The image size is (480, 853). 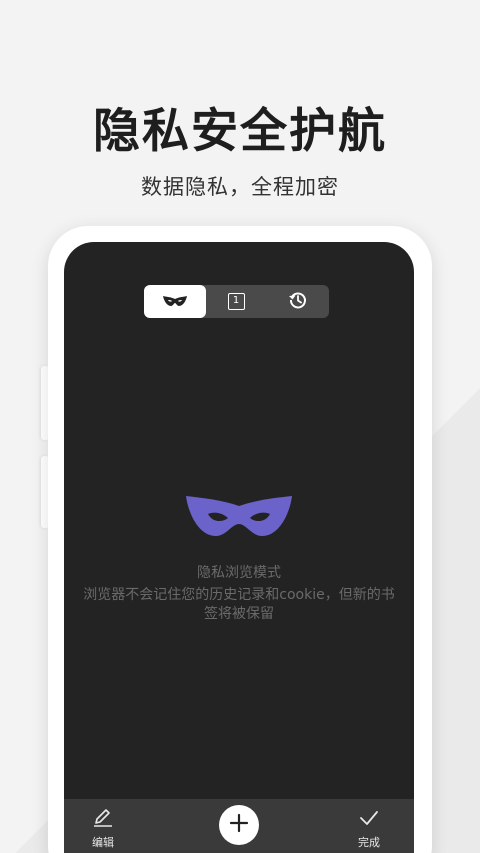 I want to click on private-mode-mask-icon, so click(x=239, y=516).